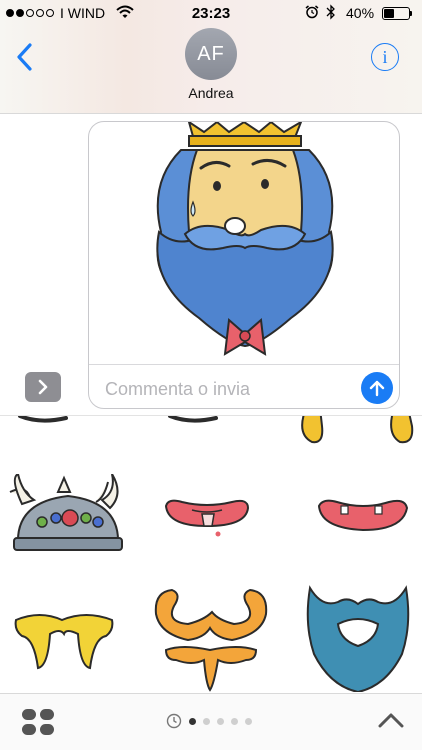 This screenshot has height=750, width=422. I want to click on viking-helmet-sticker, so click(67, 514).